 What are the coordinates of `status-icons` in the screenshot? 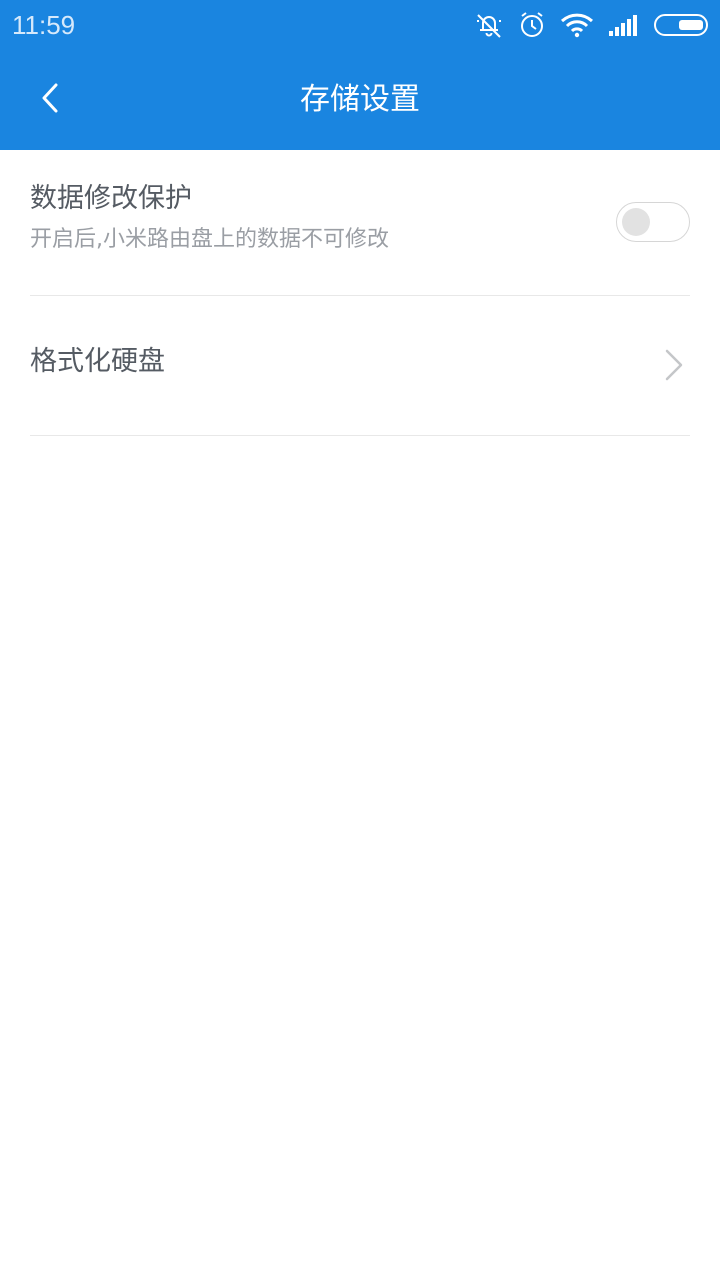 It's located at (592, 25).